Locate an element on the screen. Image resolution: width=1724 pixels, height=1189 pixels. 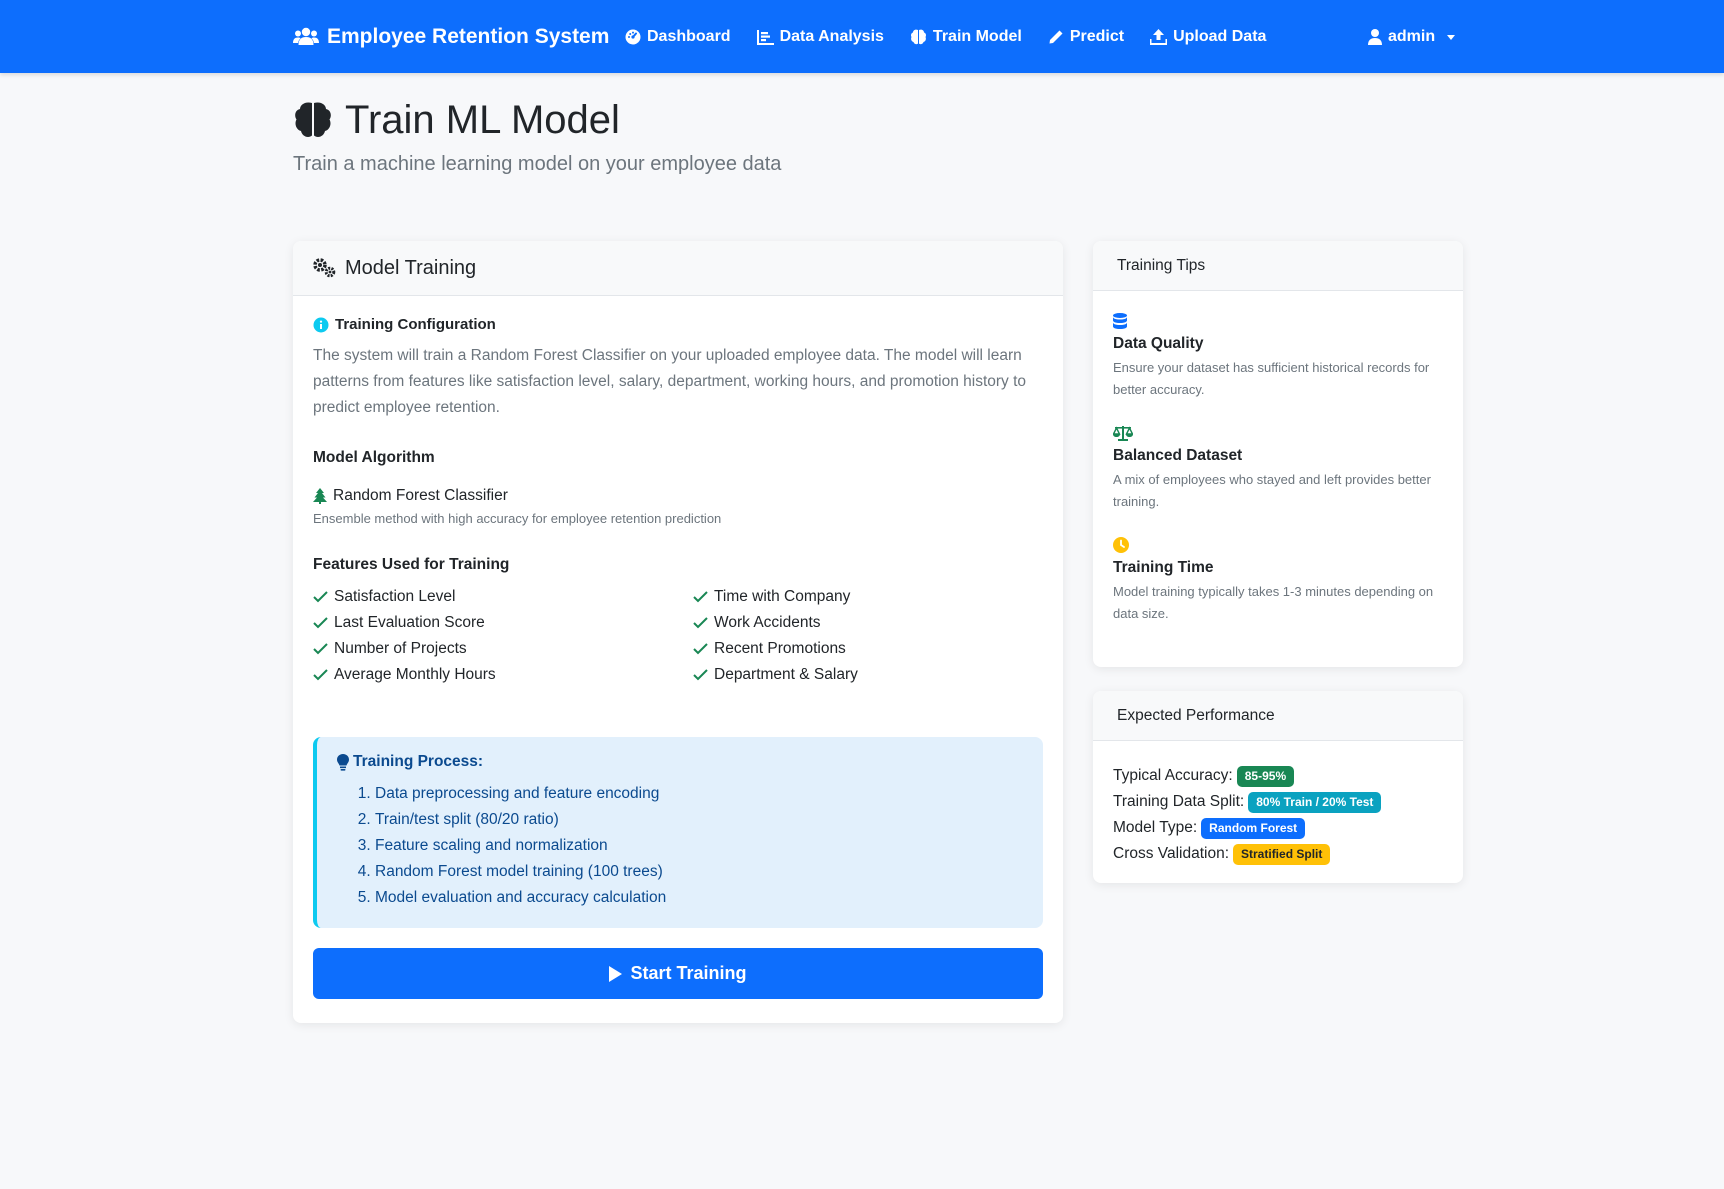
feature-item: Average Monthly Hours is located at coordinates (503, 674).